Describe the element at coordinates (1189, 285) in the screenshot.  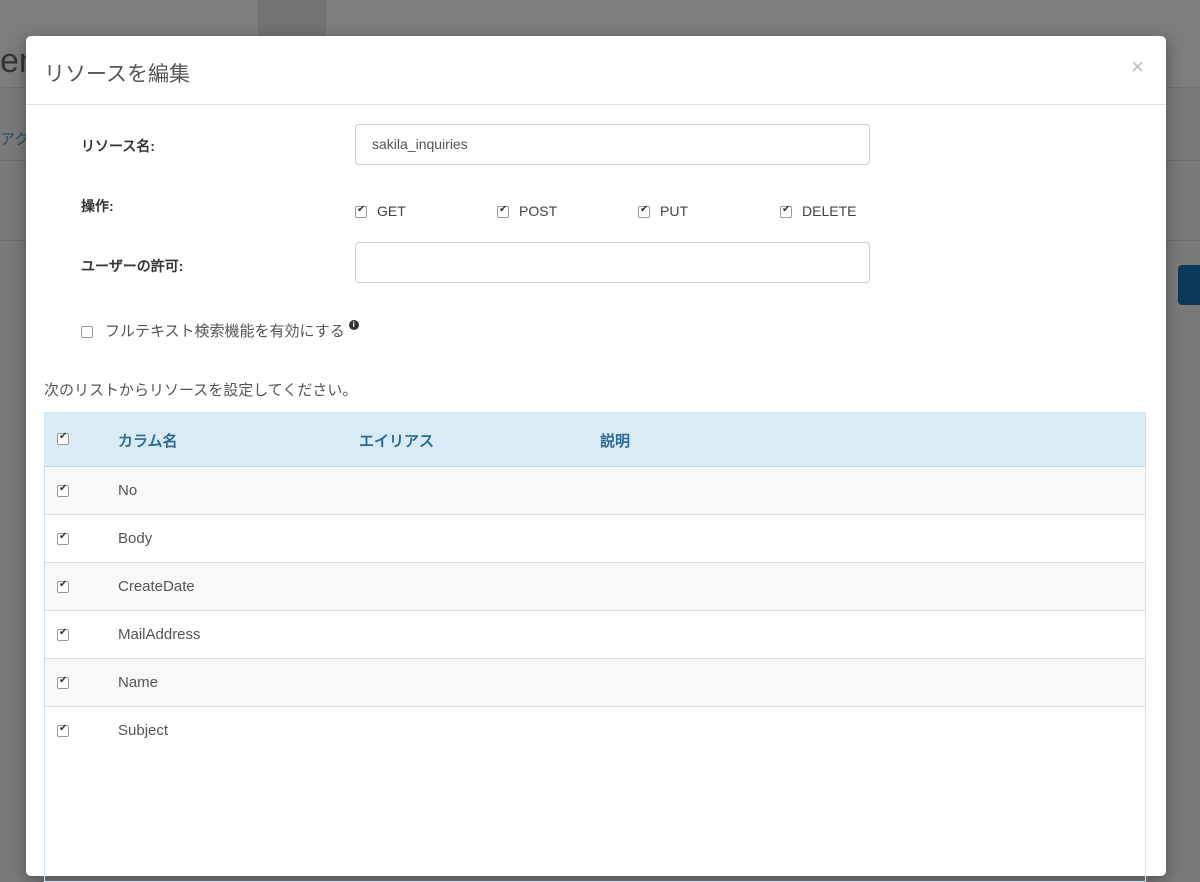
I see `background-button` at that location.